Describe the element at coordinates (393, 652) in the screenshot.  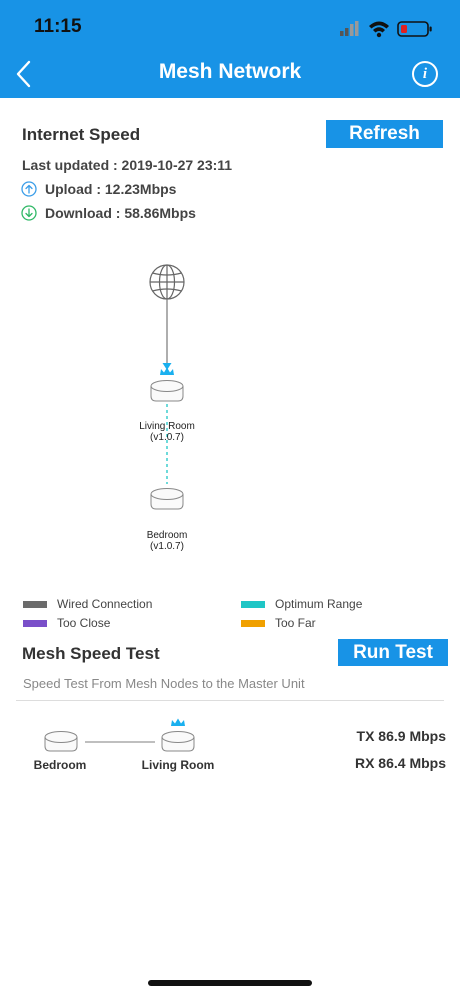
I see `run-test-button: Run Test` at that location.